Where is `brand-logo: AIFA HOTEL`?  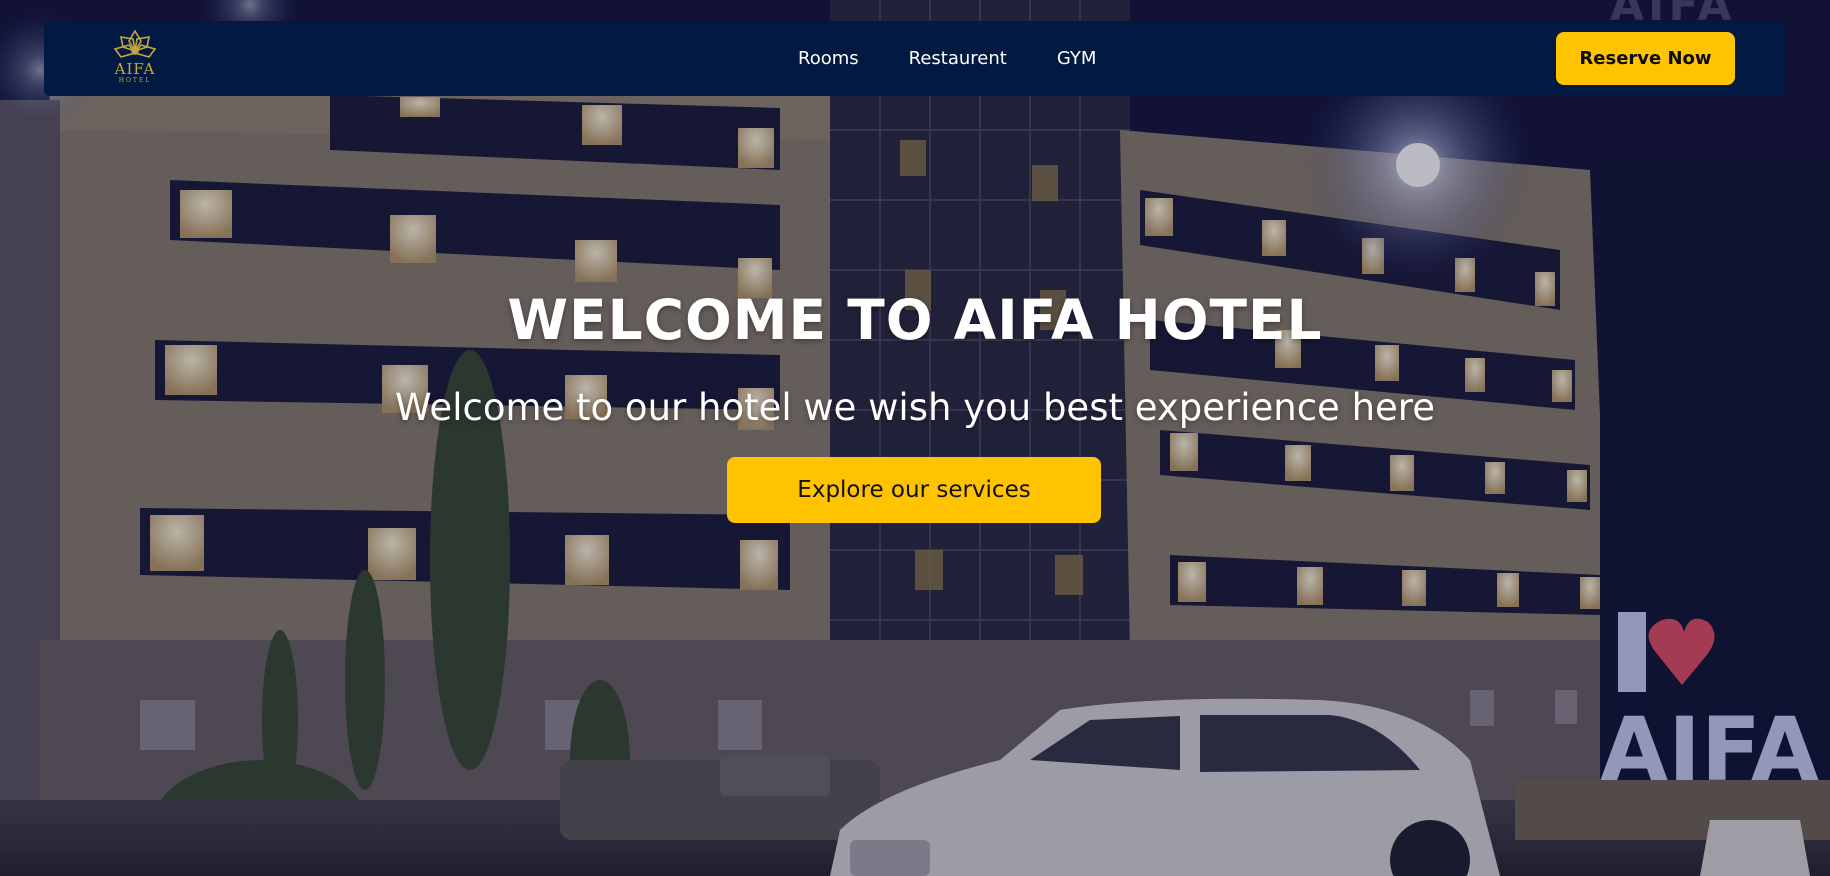
brand-logo: AIFA HOTEL is located at coordinates (135, 60).